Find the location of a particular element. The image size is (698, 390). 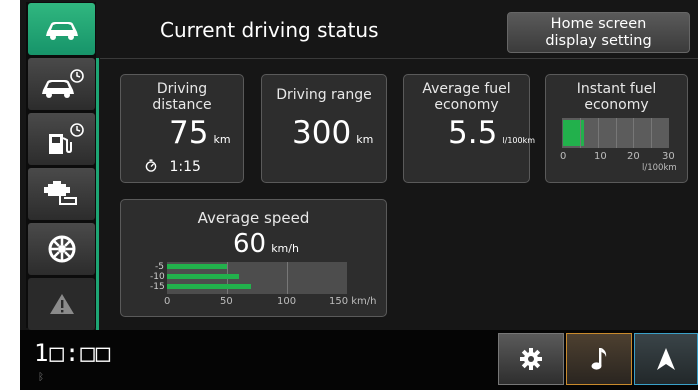

settings-icon is located at coordinates (531, 359).